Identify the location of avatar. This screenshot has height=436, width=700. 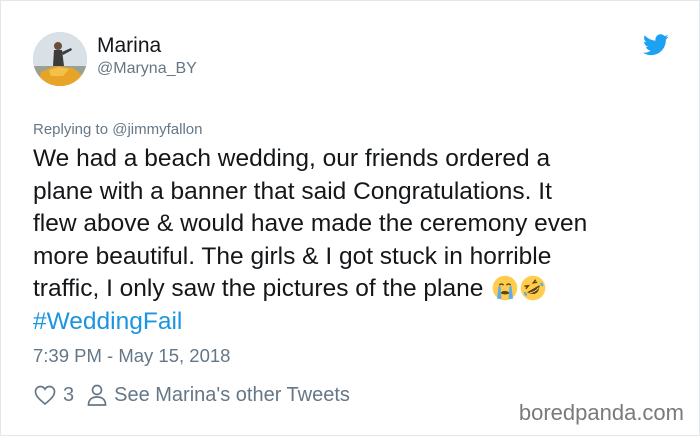
(60, 59).